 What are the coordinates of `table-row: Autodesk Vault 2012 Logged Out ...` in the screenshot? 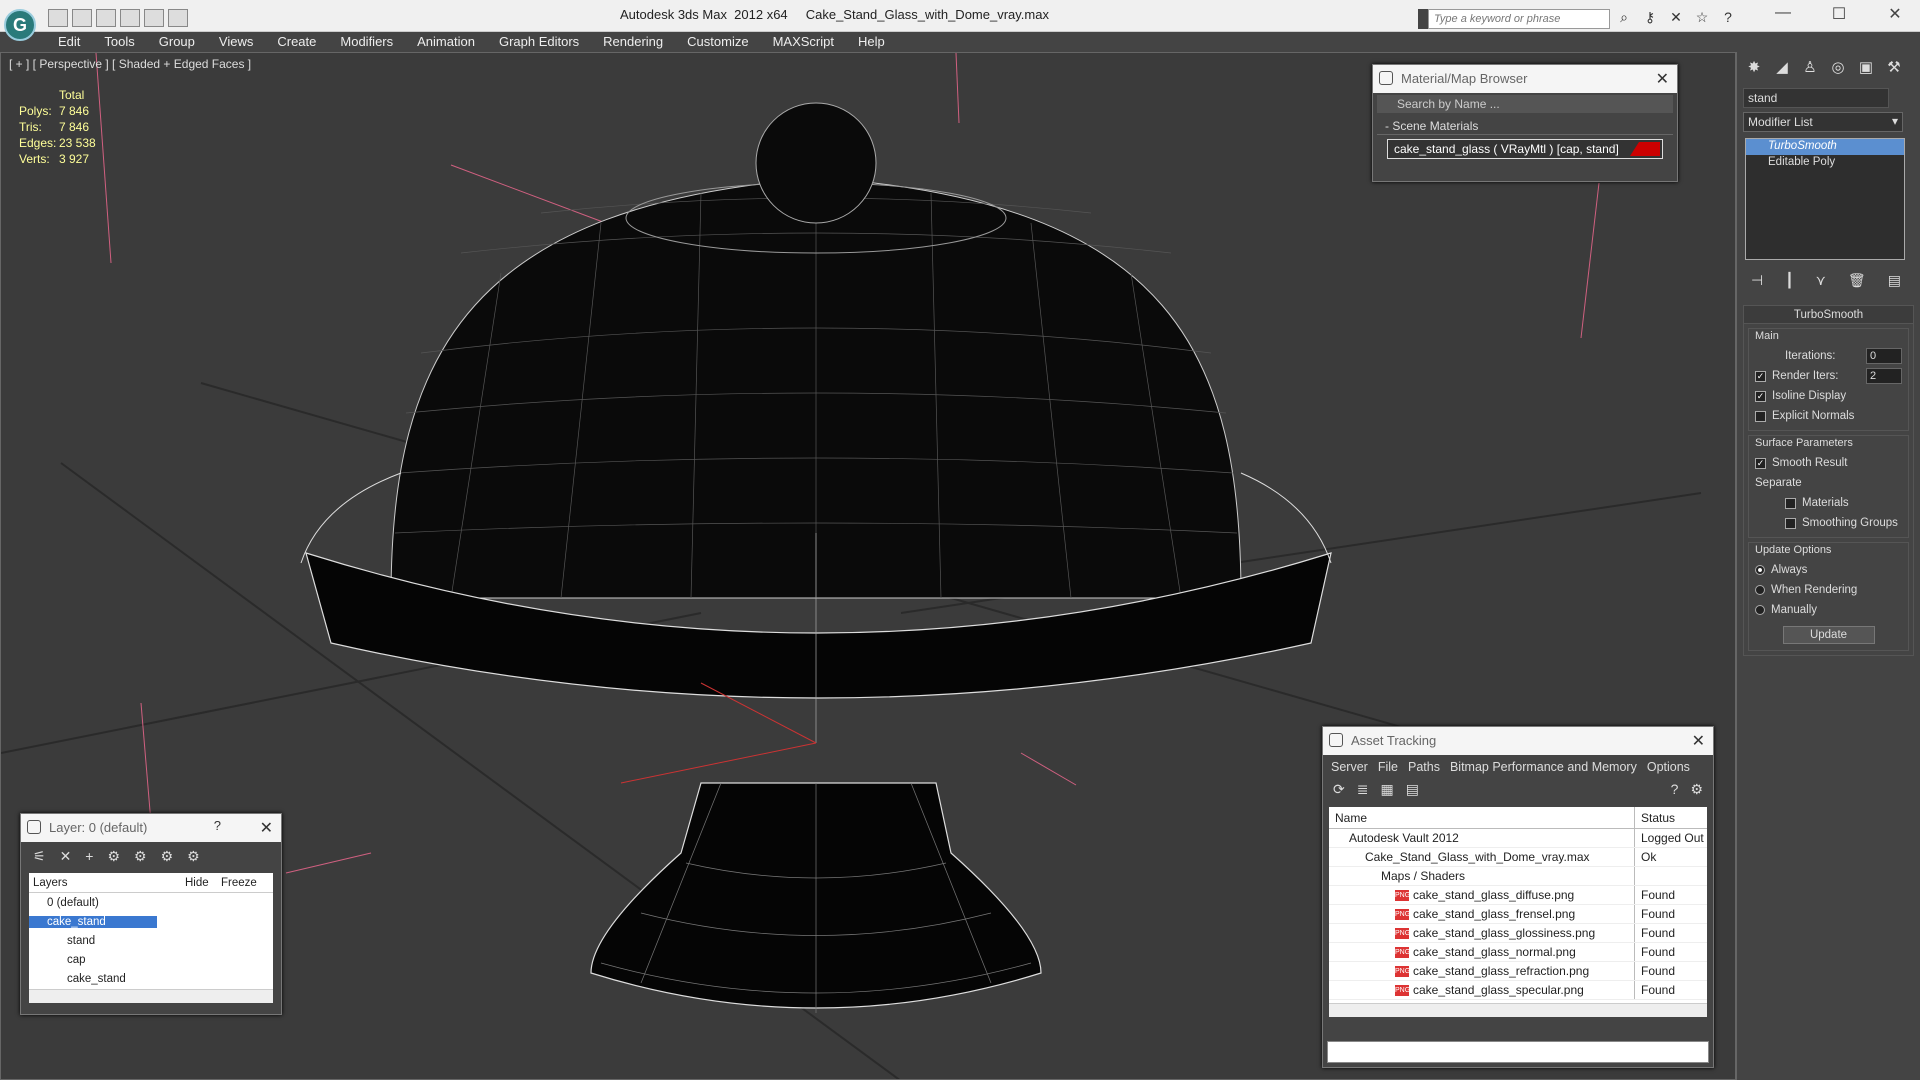 It's located at (1518, 838).